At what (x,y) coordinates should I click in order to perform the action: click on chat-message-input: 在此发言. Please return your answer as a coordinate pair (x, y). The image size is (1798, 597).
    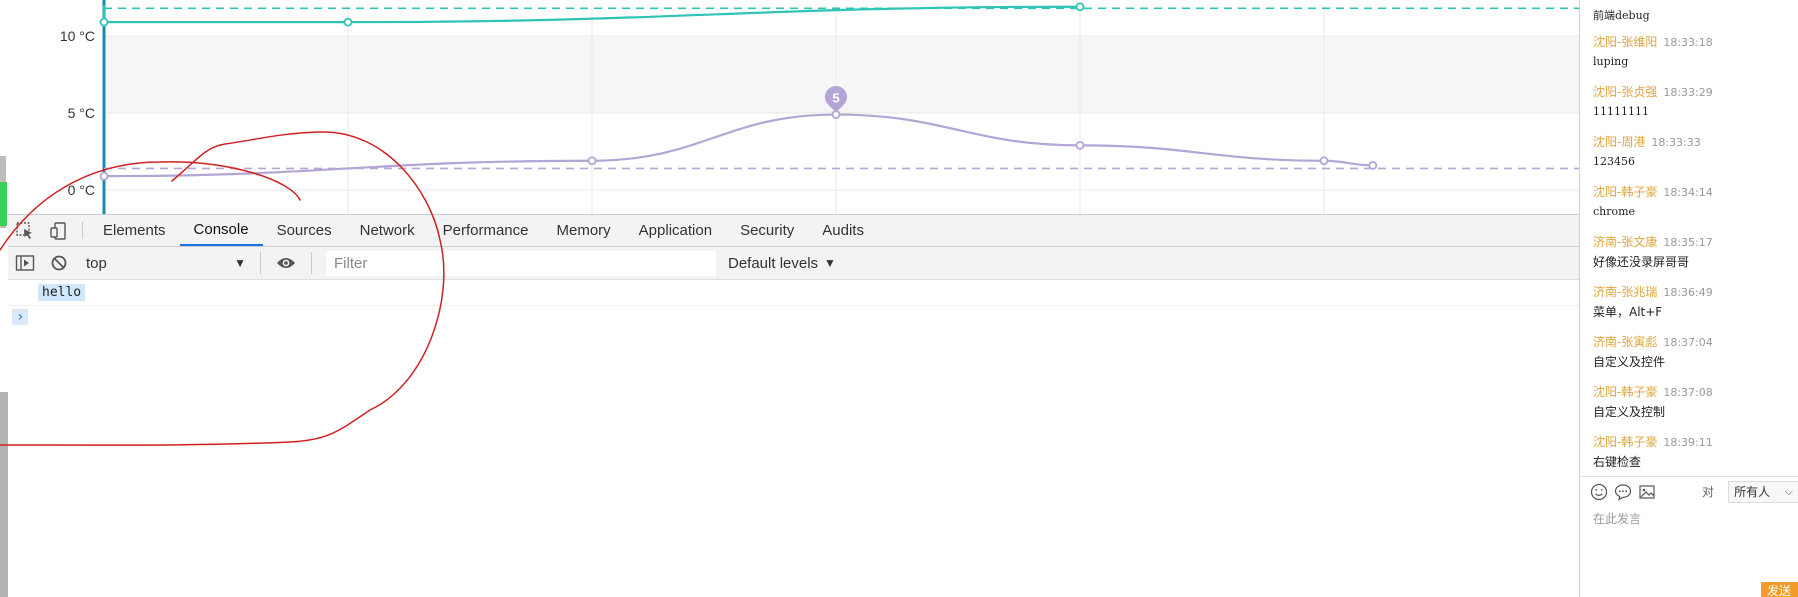
    Looking at the image, I should click on (1690, 540).